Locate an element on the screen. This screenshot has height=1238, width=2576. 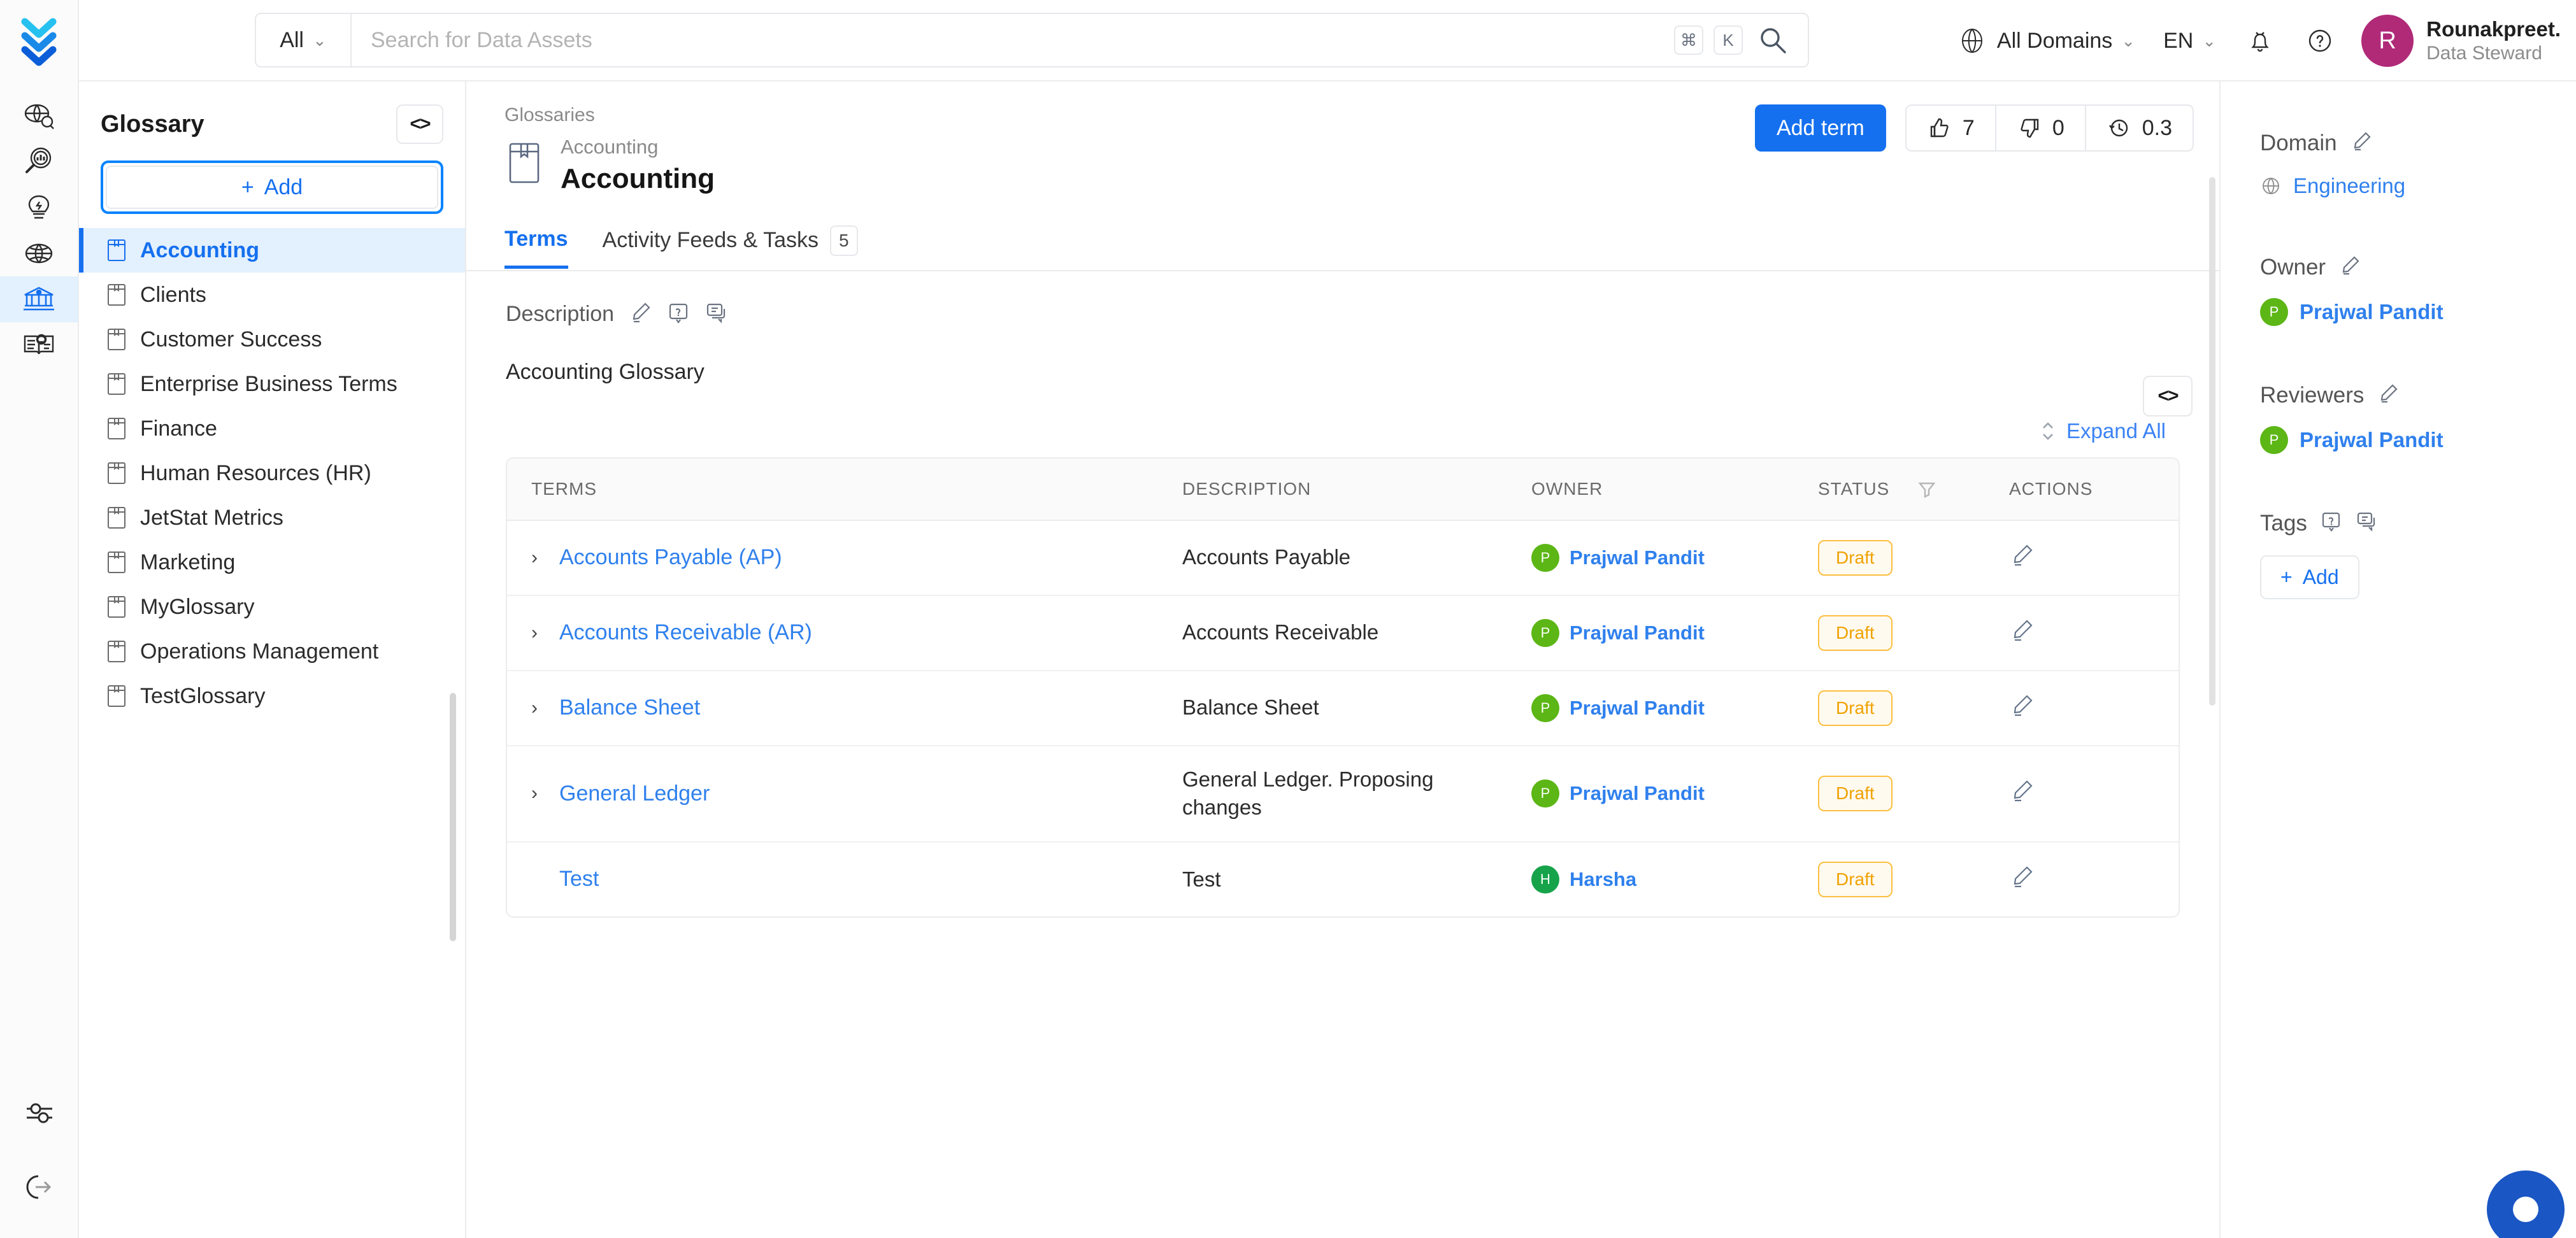
term-link: Test is located at coordinates (579, 879).